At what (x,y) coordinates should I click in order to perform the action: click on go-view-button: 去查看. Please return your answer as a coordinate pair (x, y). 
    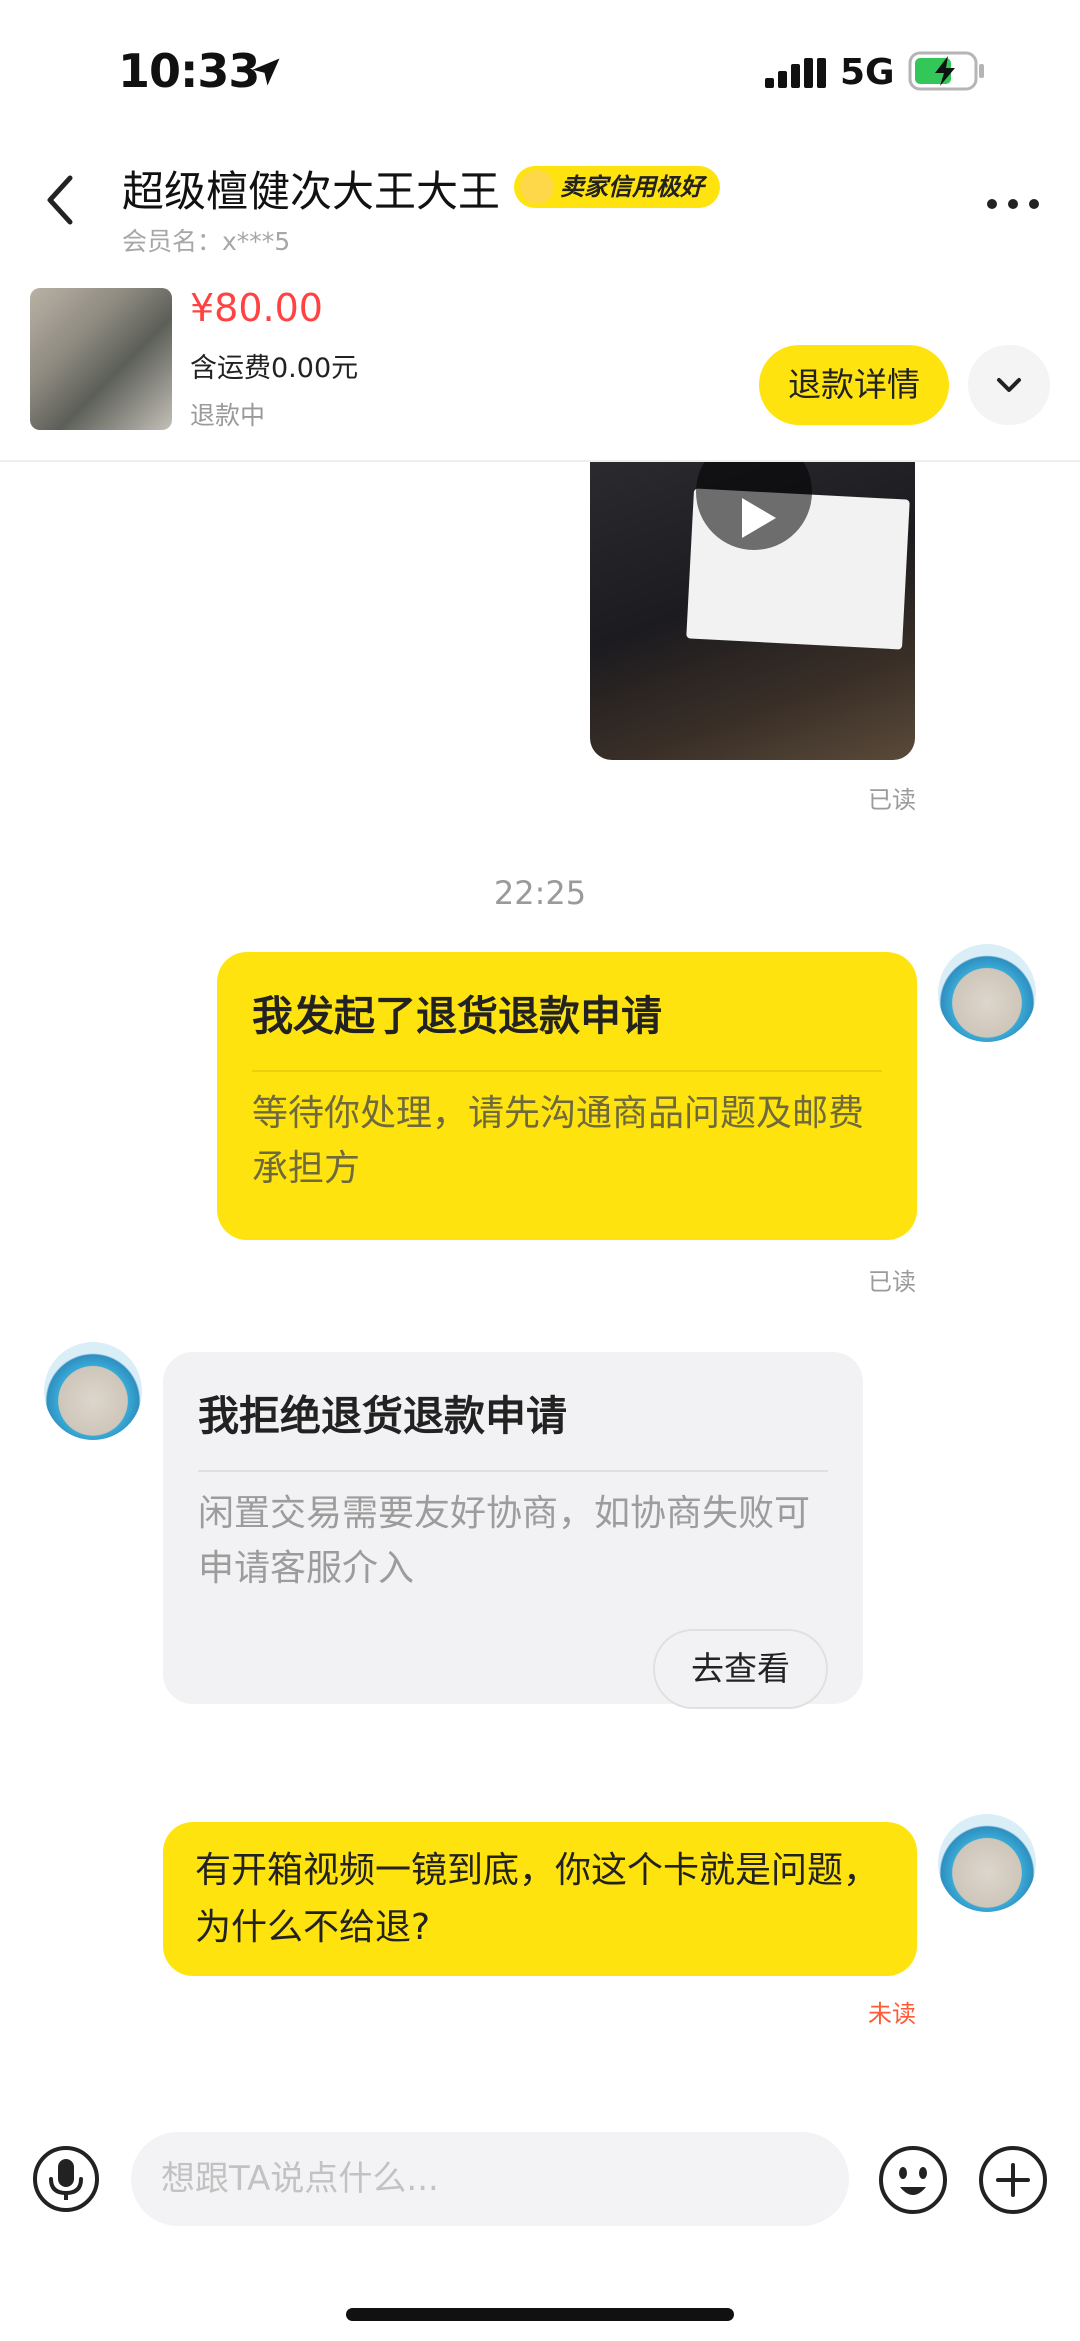
    Looking at the image, I should click on (740, 1669).